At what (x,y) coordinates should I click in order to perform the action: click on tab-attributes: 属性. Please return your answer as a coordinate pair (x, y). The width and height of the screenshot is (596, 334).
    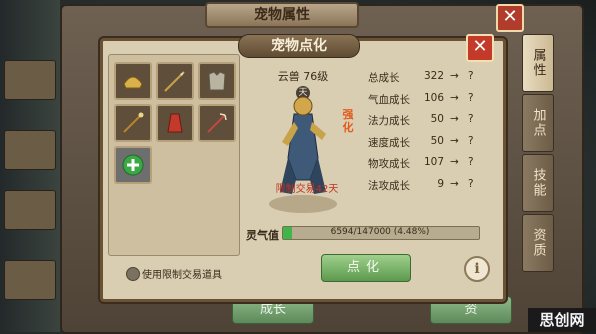
    Looking at the image, I should click on (538, 63).